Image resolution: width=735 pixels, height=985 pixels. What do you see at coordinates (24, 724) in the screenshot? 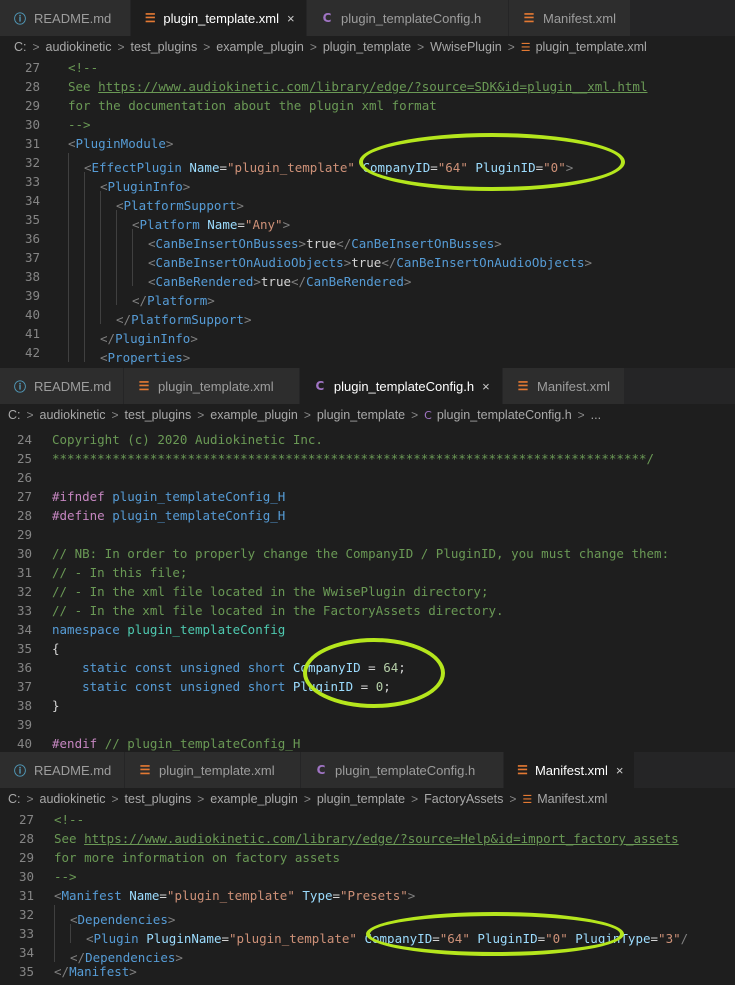
I see `line-number: 39` at bounding box center [24, 724].